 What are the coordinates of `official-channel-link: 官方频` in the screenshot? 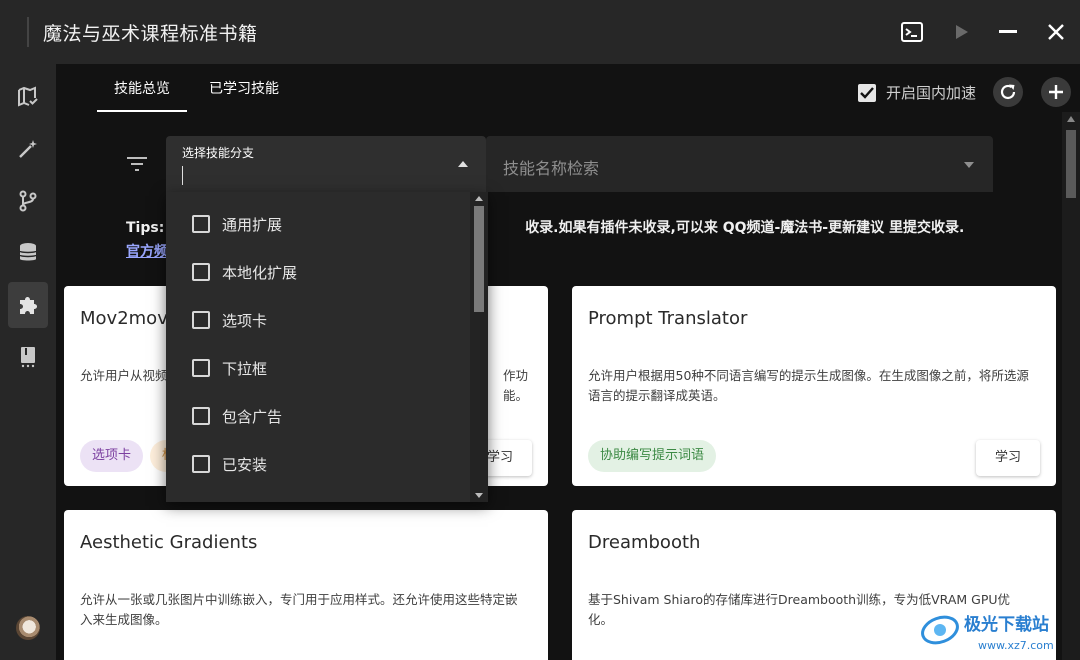 It's located at (147, 251).